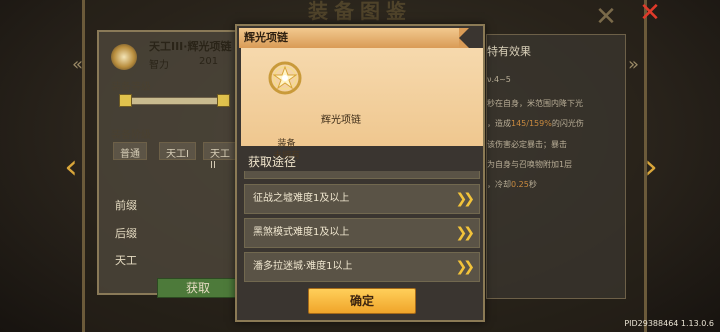  Describe the element at coordinates (301, 198) in the screenshot. I see `source-label: 征战之墟难度1及以上` at that location.